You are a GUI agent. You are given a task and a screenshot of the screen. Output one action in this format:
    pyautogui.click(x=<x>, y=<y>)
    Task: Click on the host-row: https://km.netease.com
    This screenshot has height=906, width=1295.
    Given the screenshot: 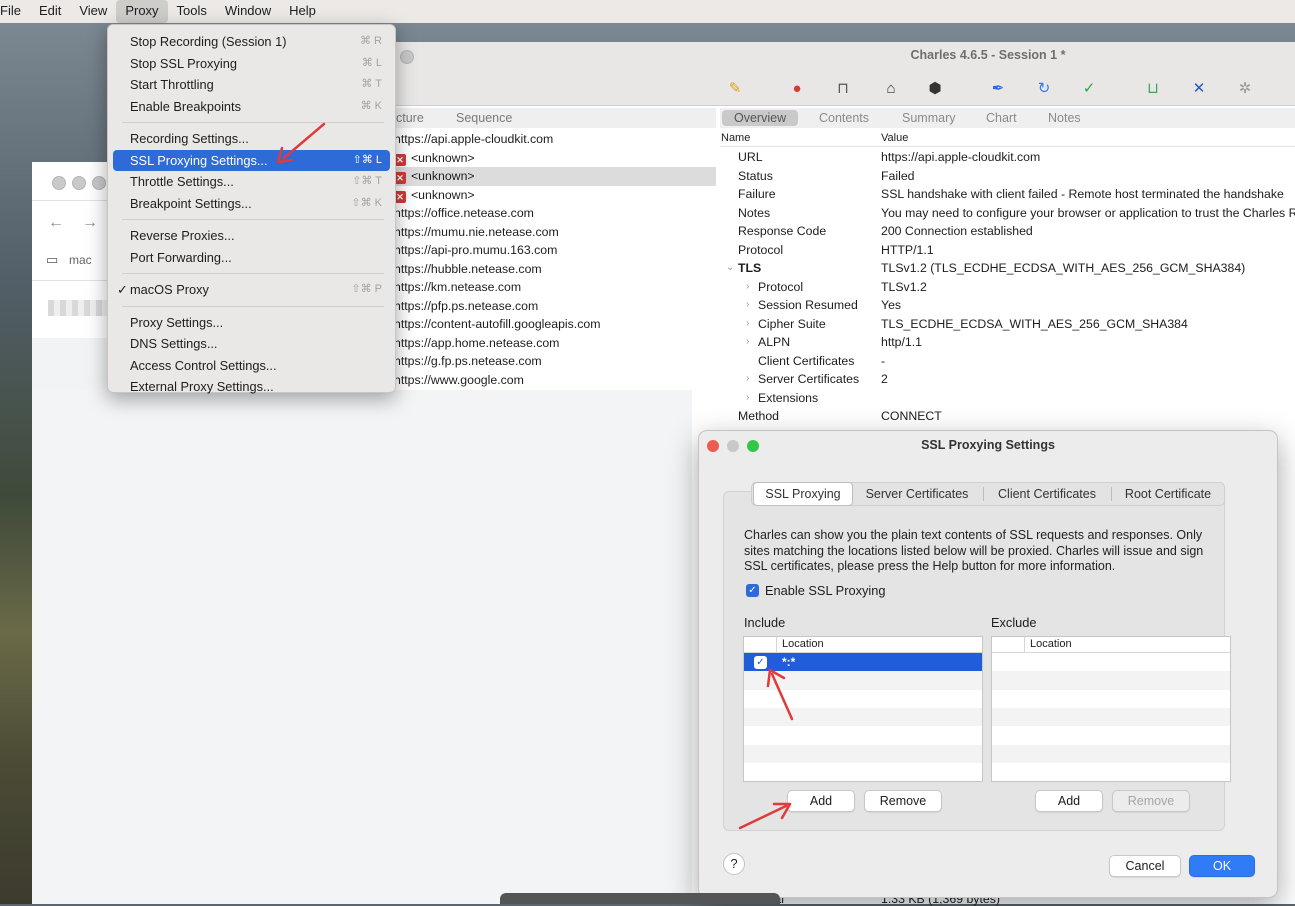 What is the action you would take?
    pyautogui.click(x=552, y=287)
    